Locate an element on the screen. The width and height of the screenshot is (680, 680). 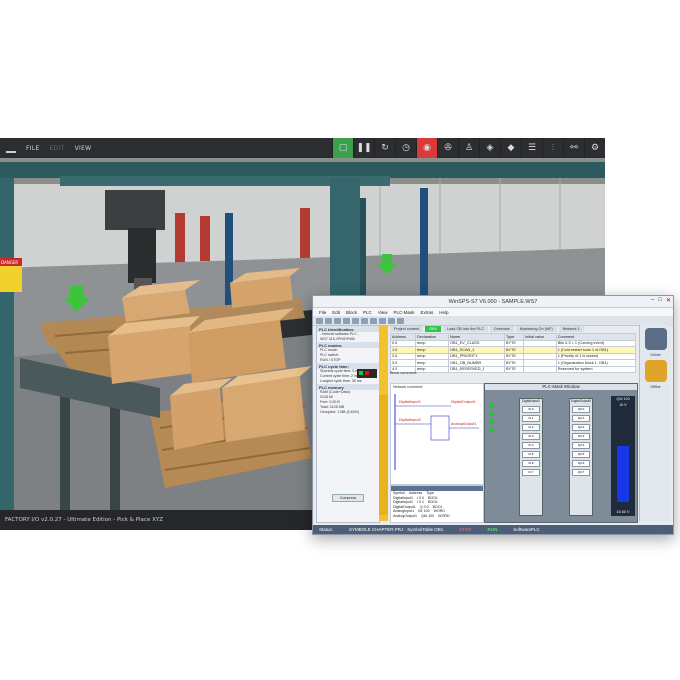
output-cell: Q0.5 is located at coordinates (581, 454).